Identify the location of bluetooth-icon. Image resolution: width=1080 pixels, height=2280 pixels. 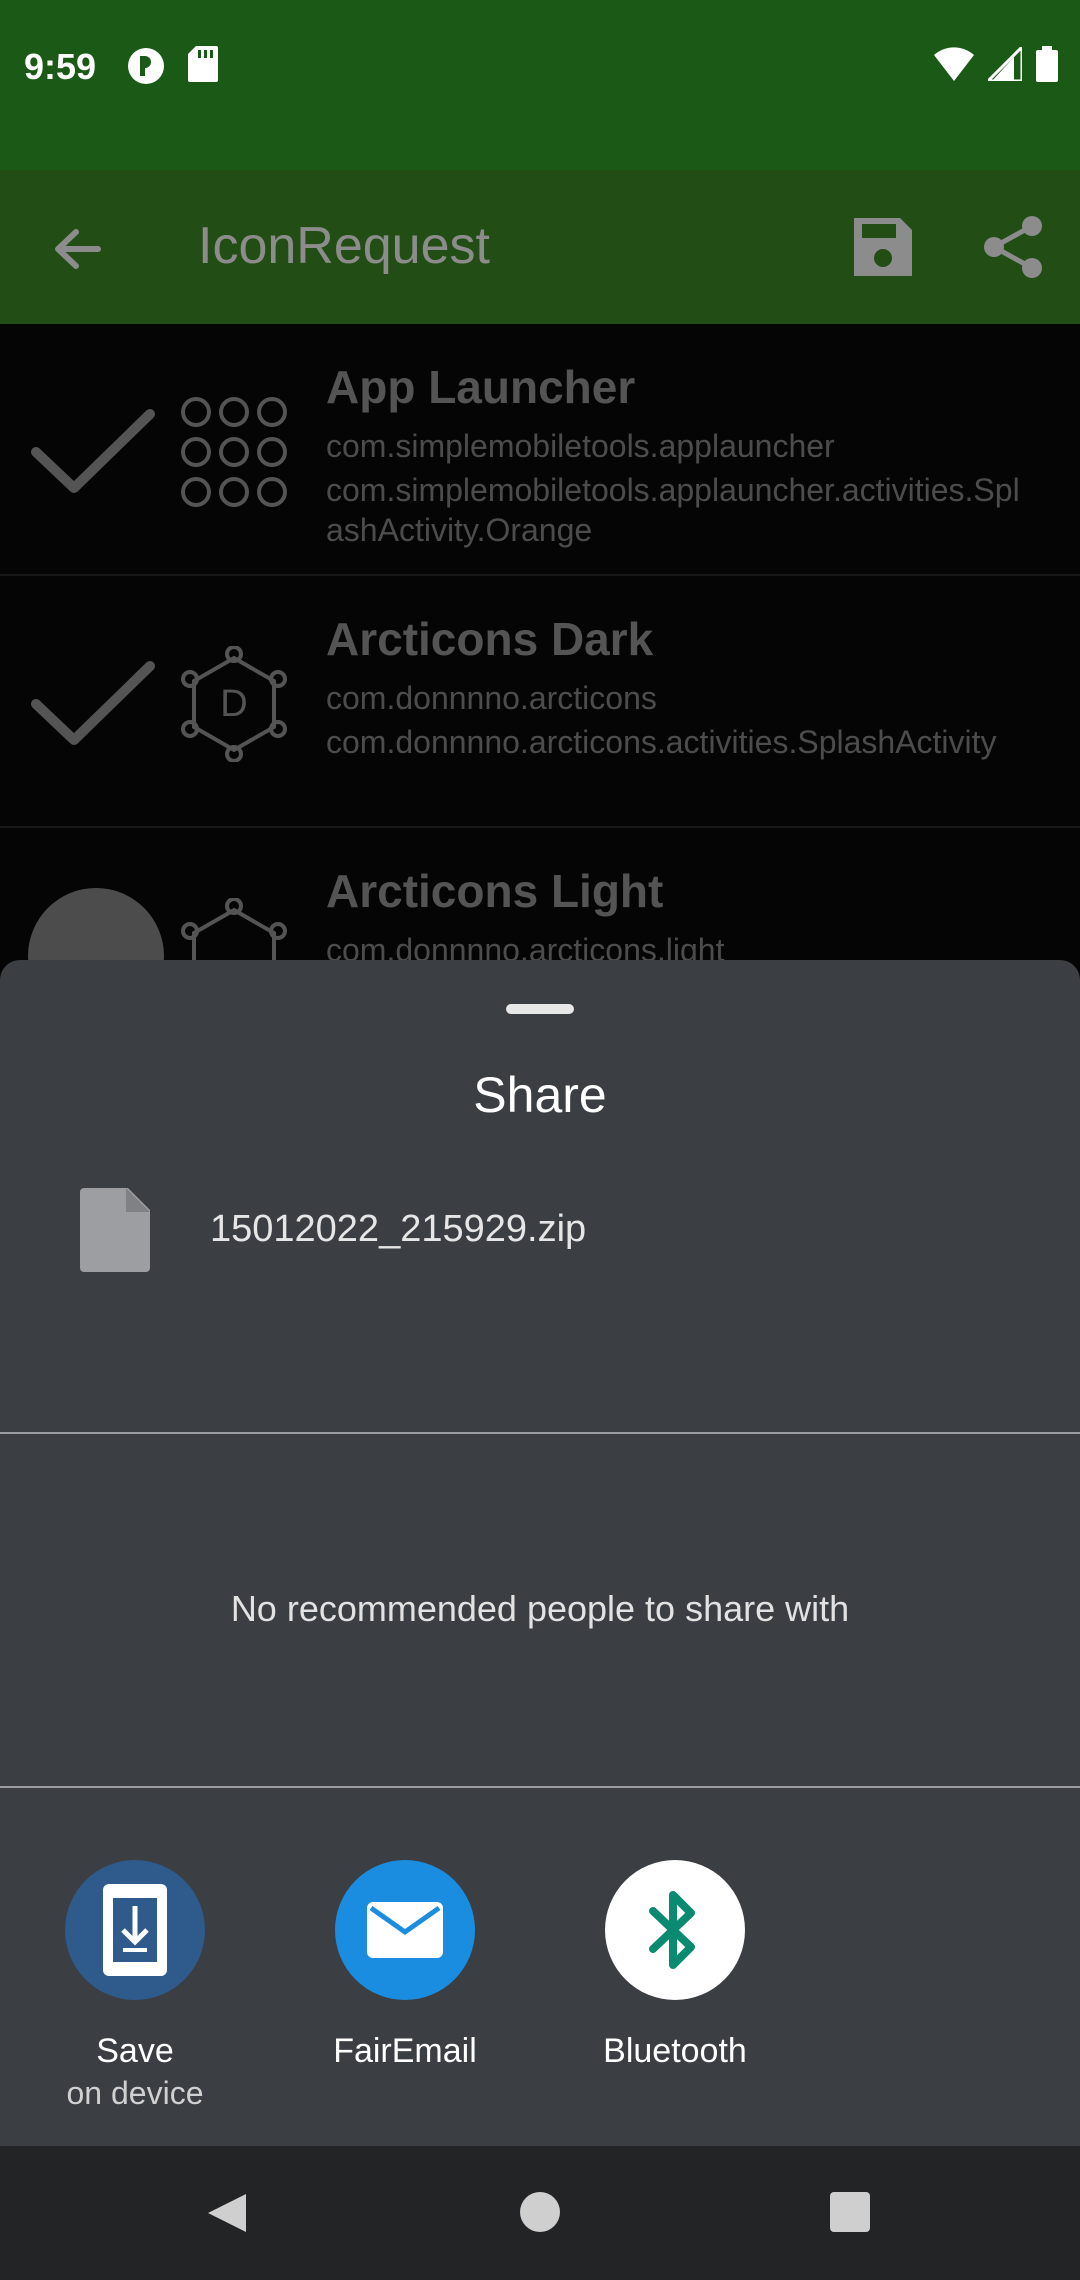
(675, 1930).